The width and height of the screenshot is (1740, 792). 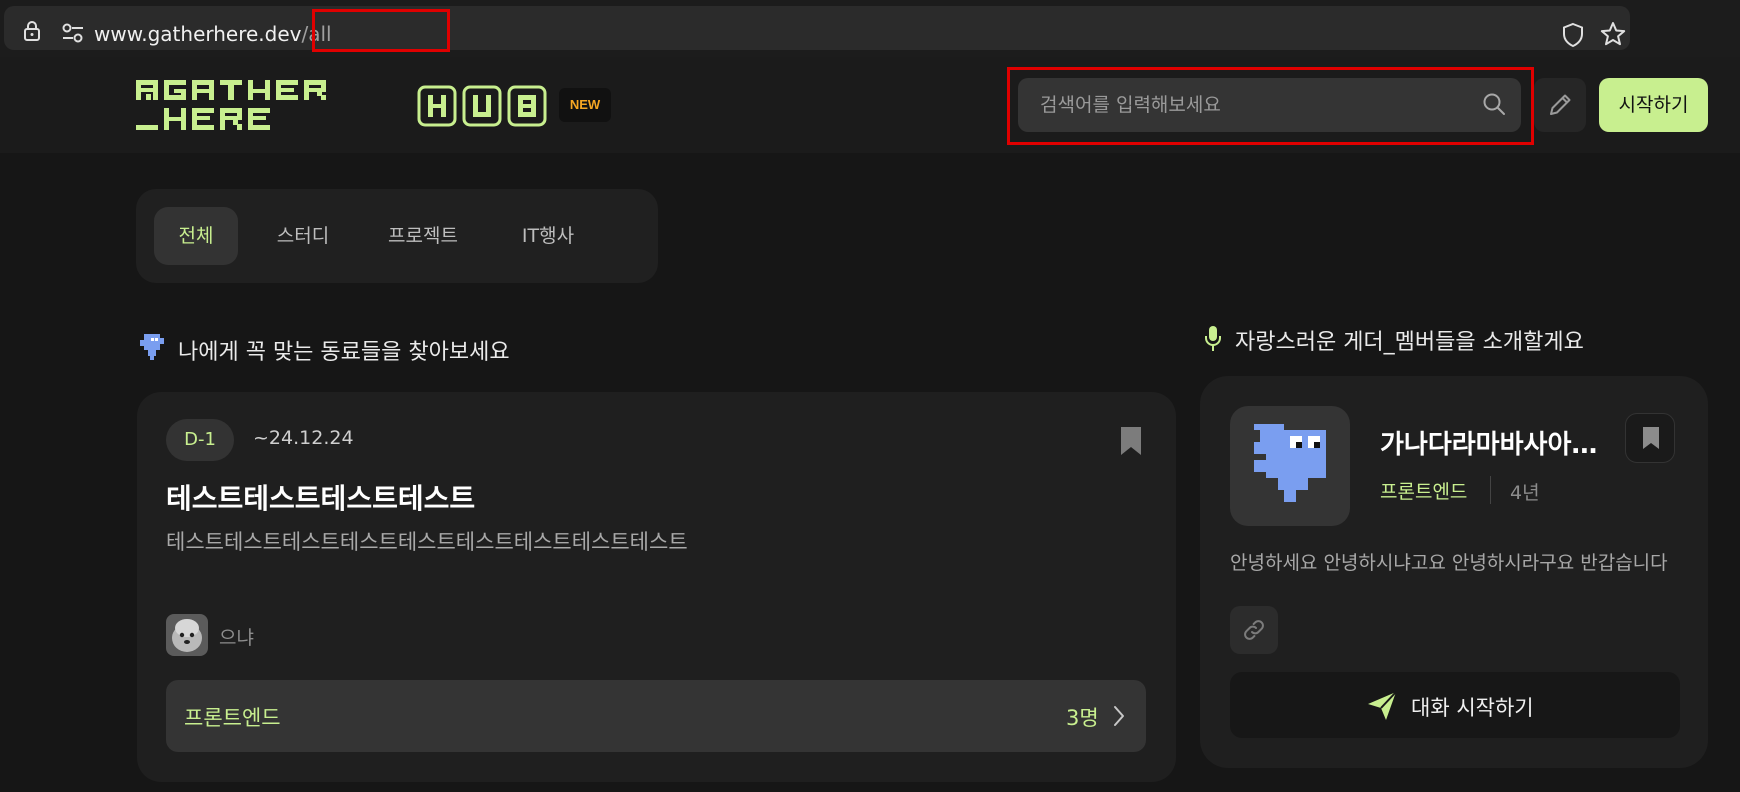 I want to click on role-count: 3명, so click(x=1082, y=718).